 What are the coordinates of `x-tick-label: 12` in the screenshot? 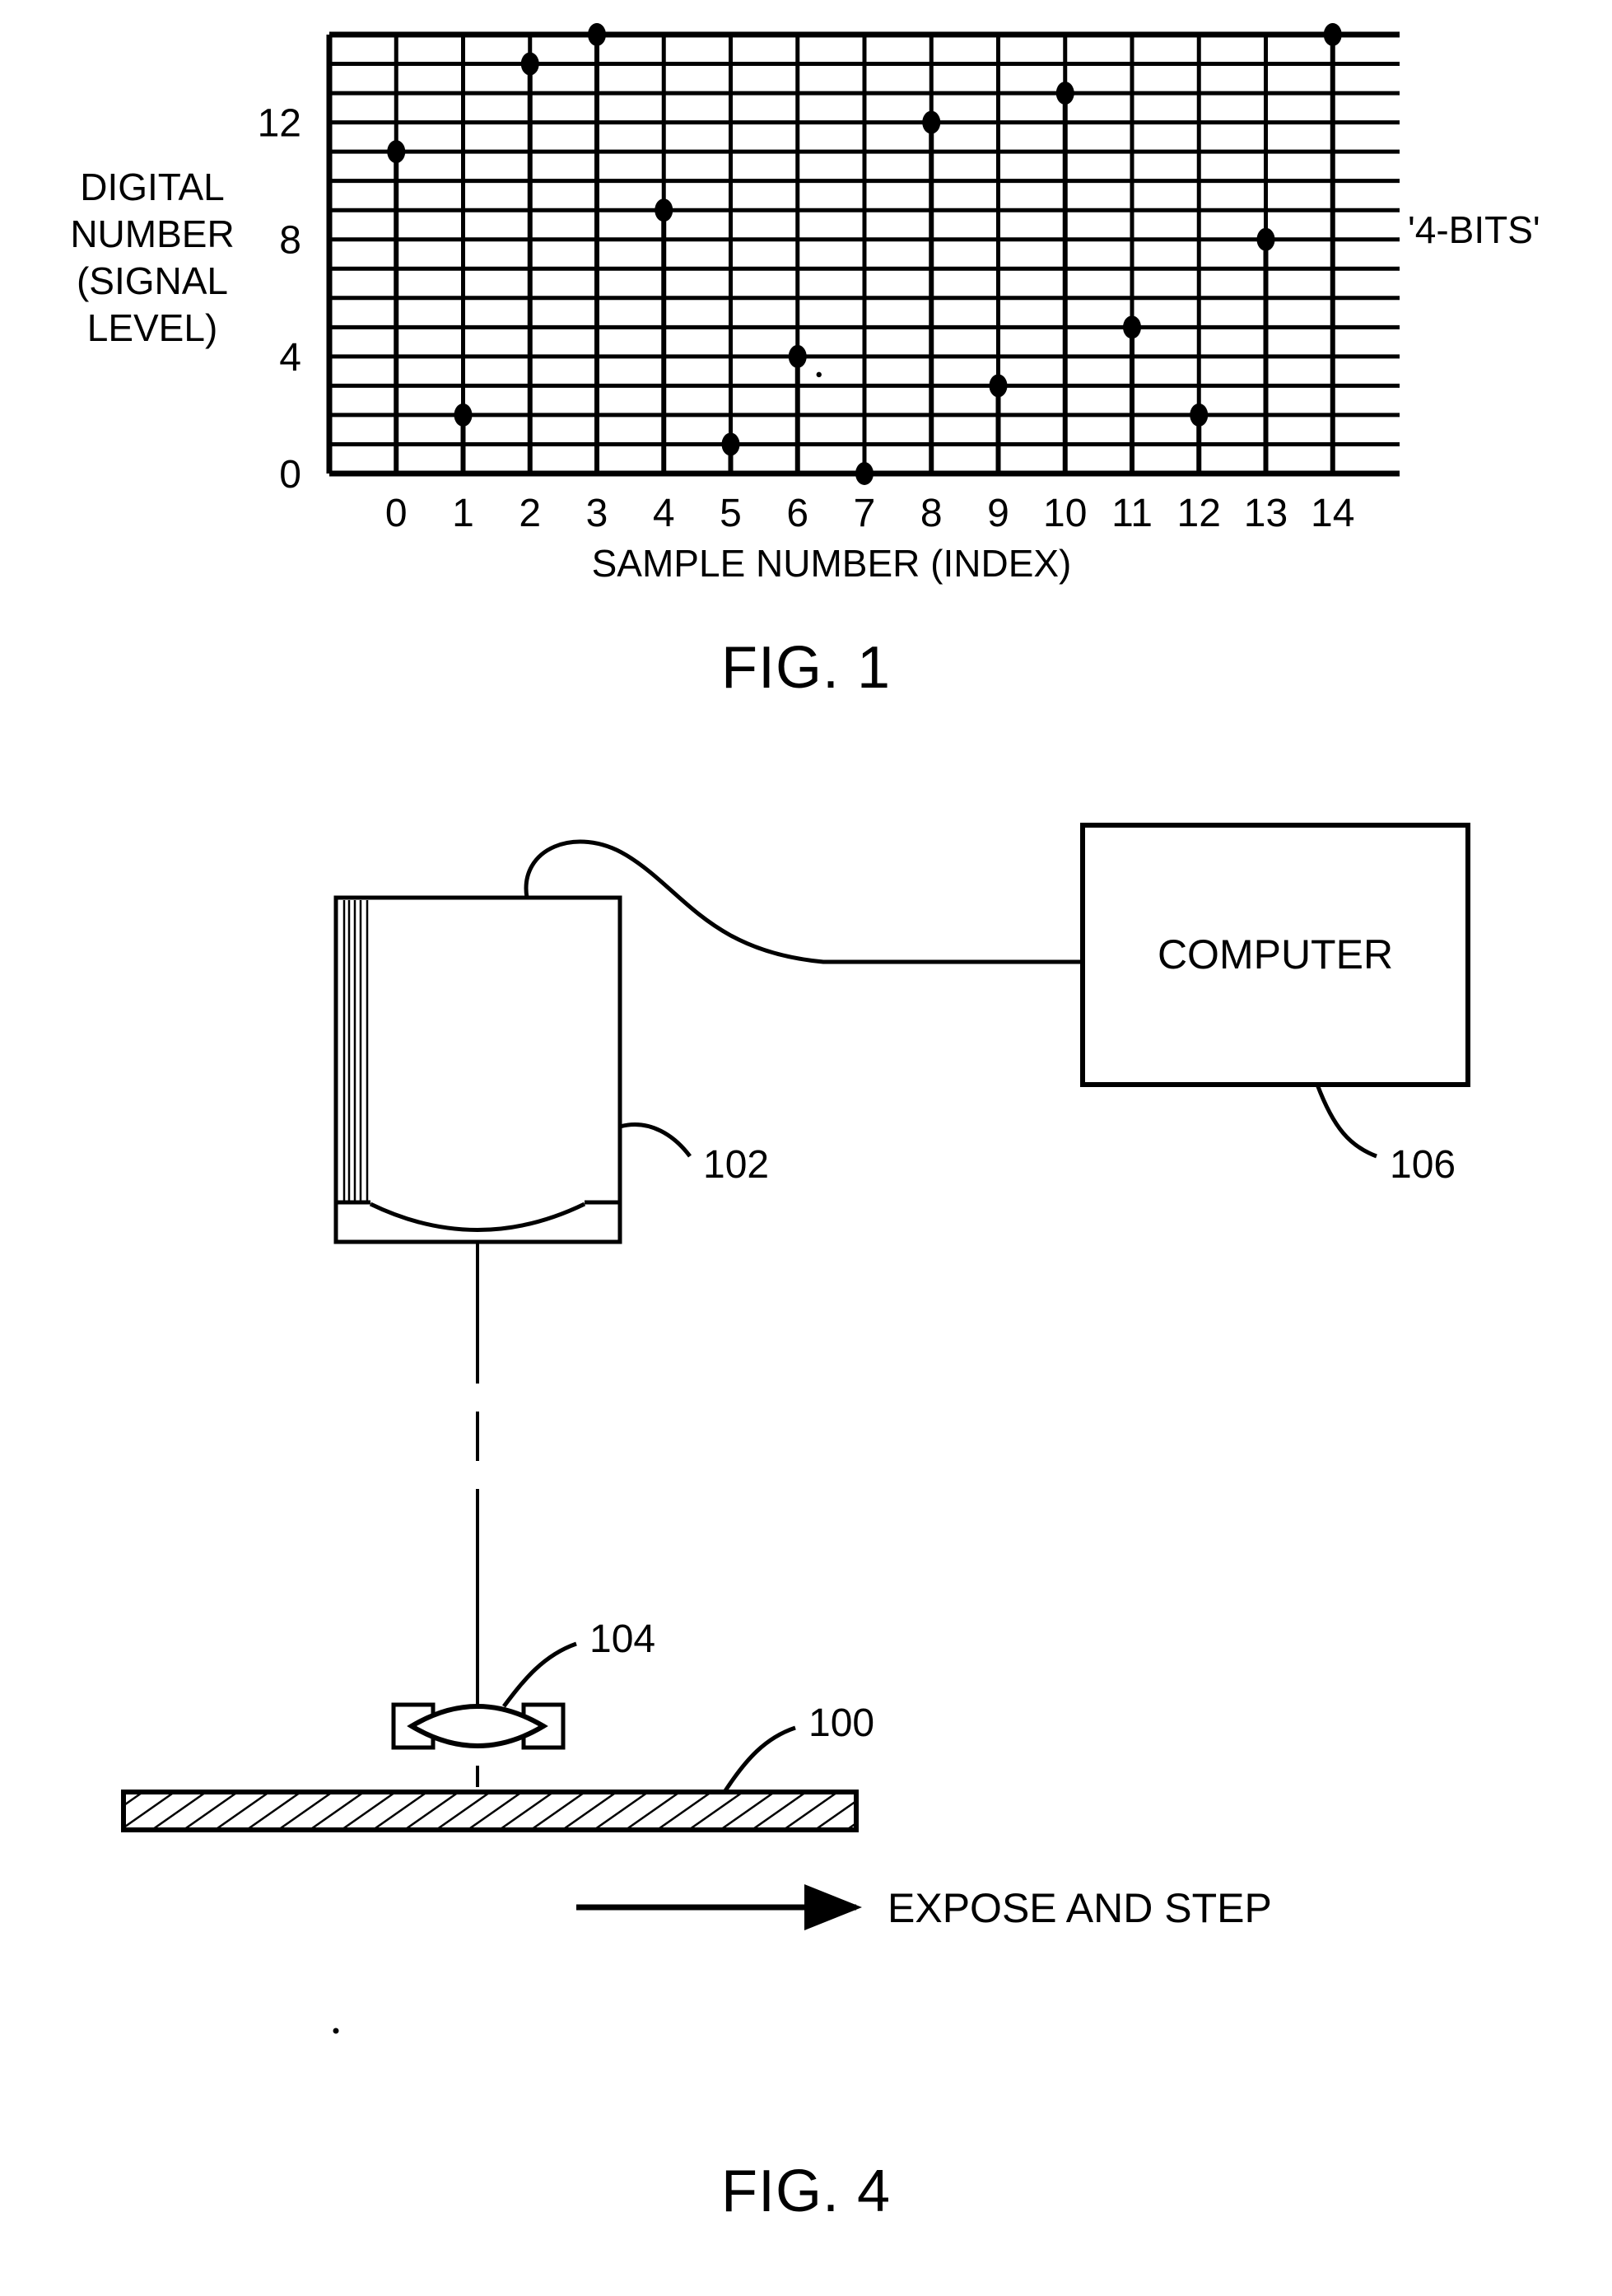 It's located at (1199, 513).